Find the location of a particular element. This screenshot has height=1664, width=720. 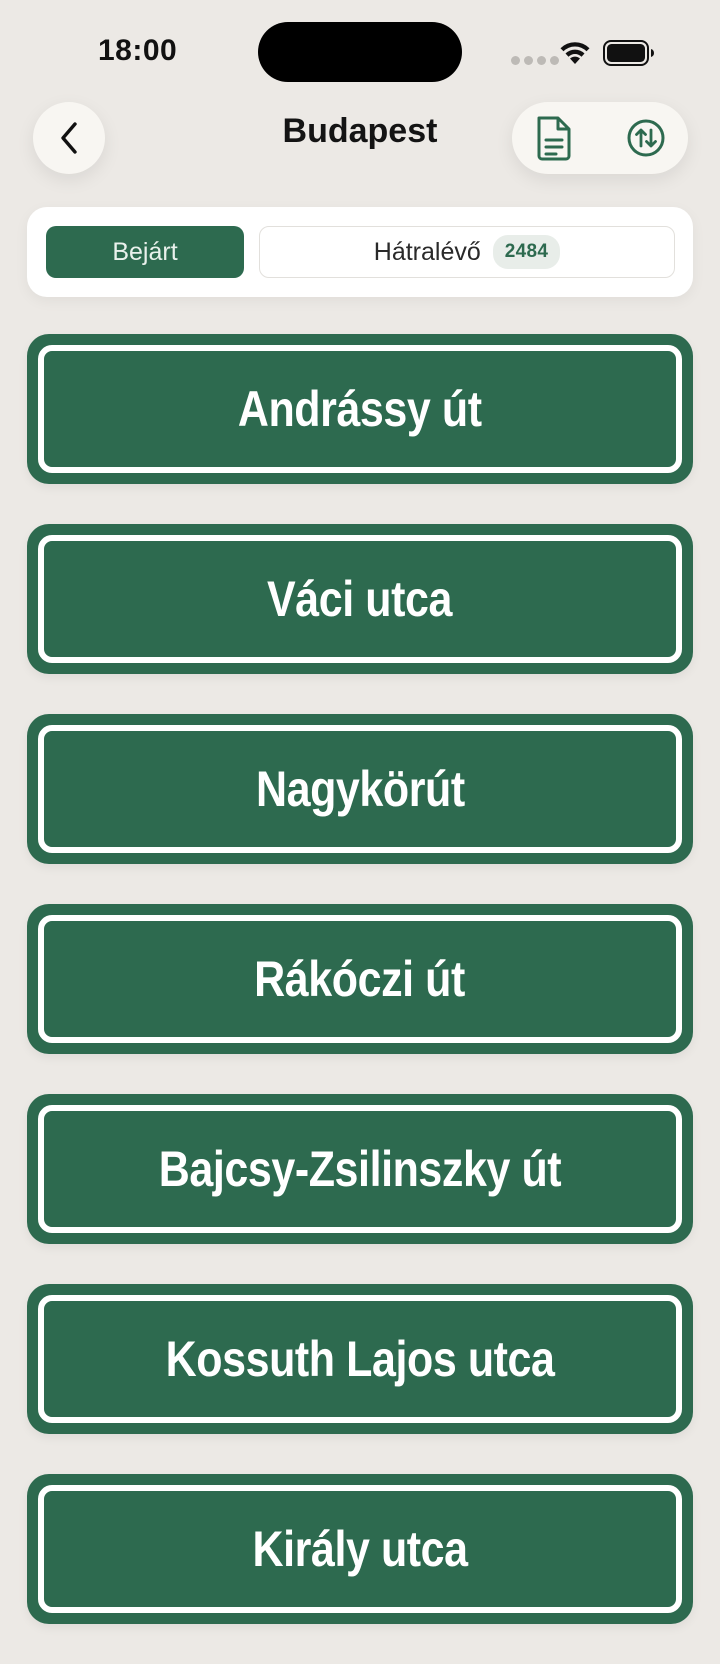

street-name: Rákóczi út is located at coordinates (360, 979).